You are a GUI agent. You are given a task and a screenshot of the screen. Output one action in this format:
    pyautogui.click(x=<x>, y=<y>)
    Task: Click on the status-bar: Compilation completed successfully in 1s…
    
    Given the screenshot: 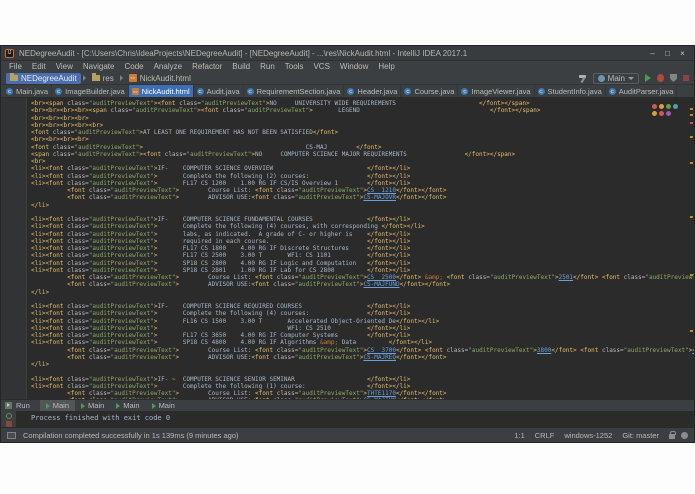 What is the action you would take?
    pyautogui.click(x=347, y=434)
    